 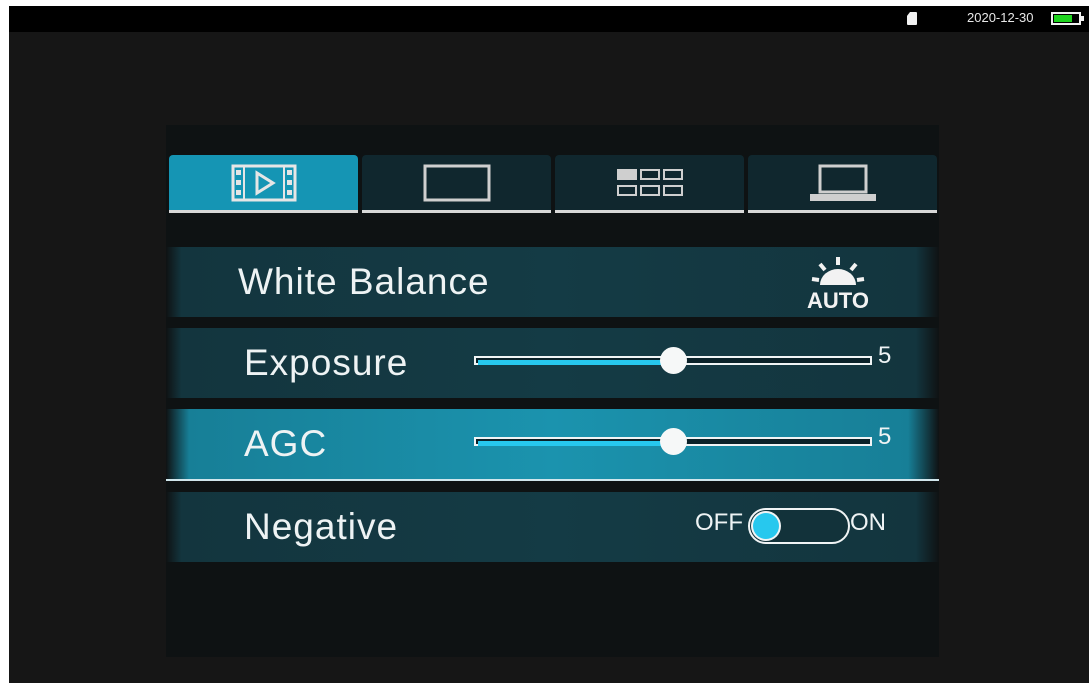 I want to click on svg-text: AUTO, so click(x=838, y=299).